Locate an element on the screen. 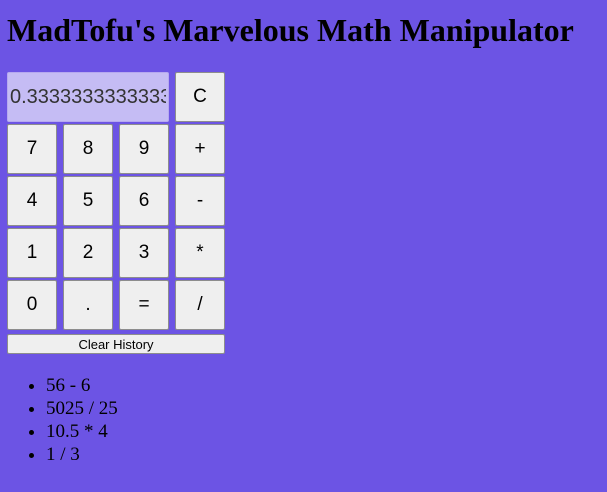 The height and width of the screenshot is (492, 607). digit-8-button: 8 is located at coordinates (88, 149).